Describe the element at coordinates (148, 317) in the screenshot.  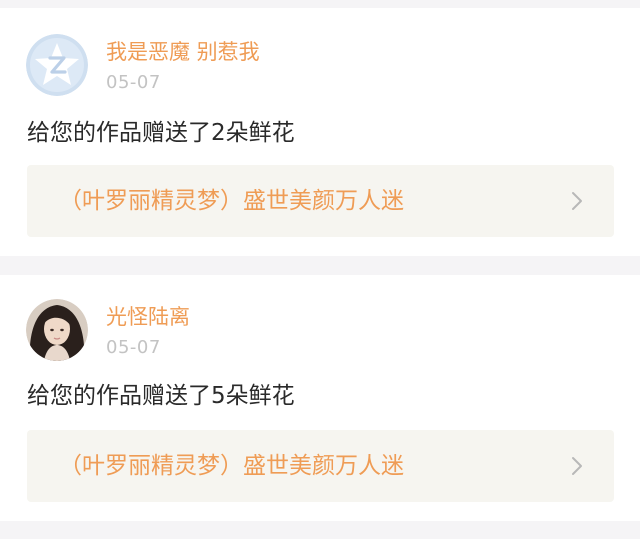
I see `username: 光怪陆离` at that location.